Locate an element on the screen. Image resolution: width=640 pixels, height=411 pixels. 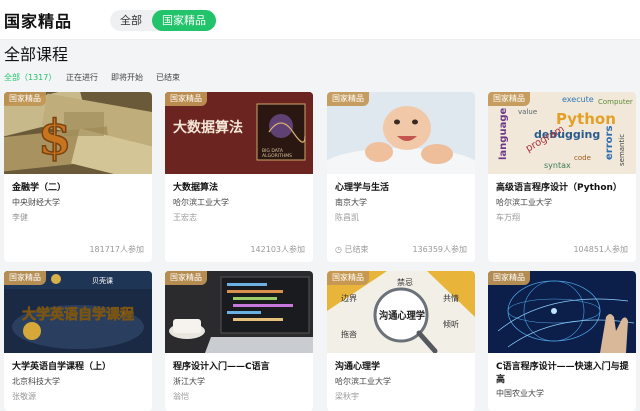
course-status: ◷ 已结束 is located at coordinates (352, 249).